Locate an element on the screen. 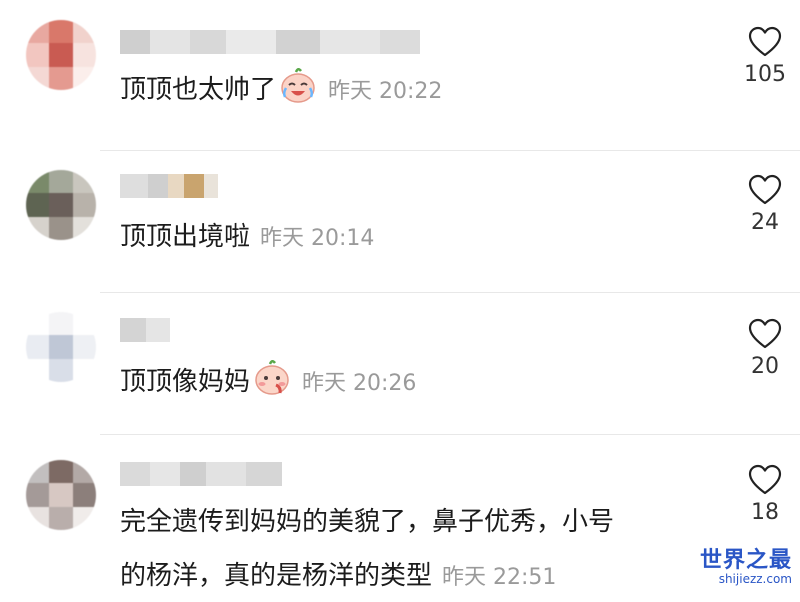  comment-timestamp: 昨天 22:51 is located at coordinates (499, 577).